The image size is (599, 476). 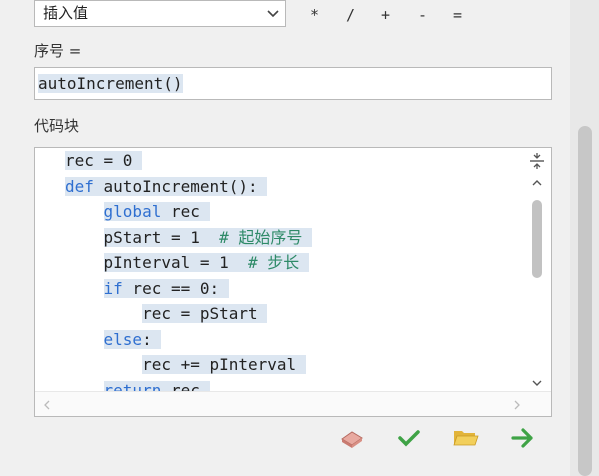 What do you see at coordinates (422, 15) in the screenshot?
I see `operator-minus-button: -` at bounding box center [422, 15].